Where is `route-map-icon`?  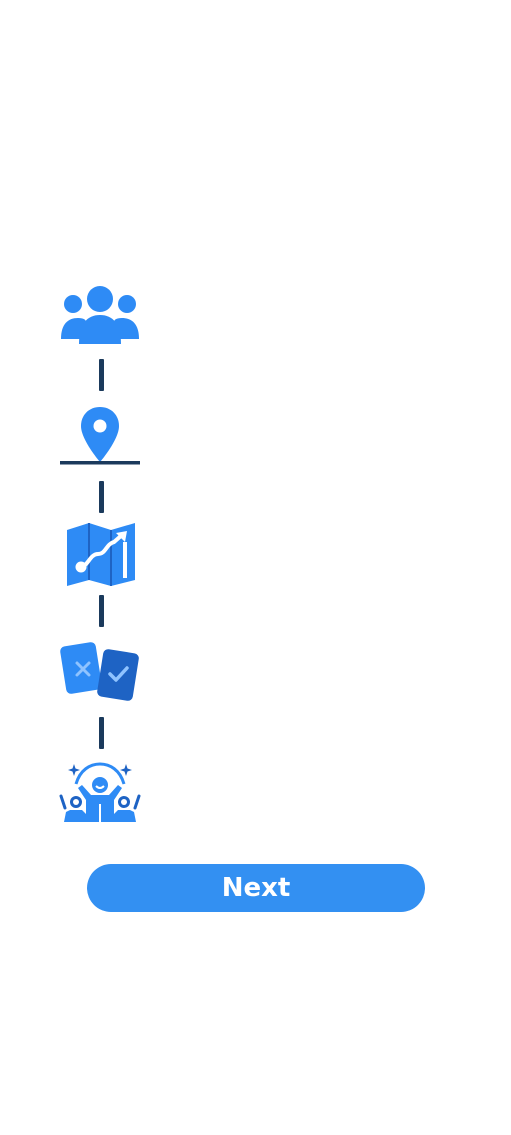 route-map-icon is located at coordinates (101, 554).